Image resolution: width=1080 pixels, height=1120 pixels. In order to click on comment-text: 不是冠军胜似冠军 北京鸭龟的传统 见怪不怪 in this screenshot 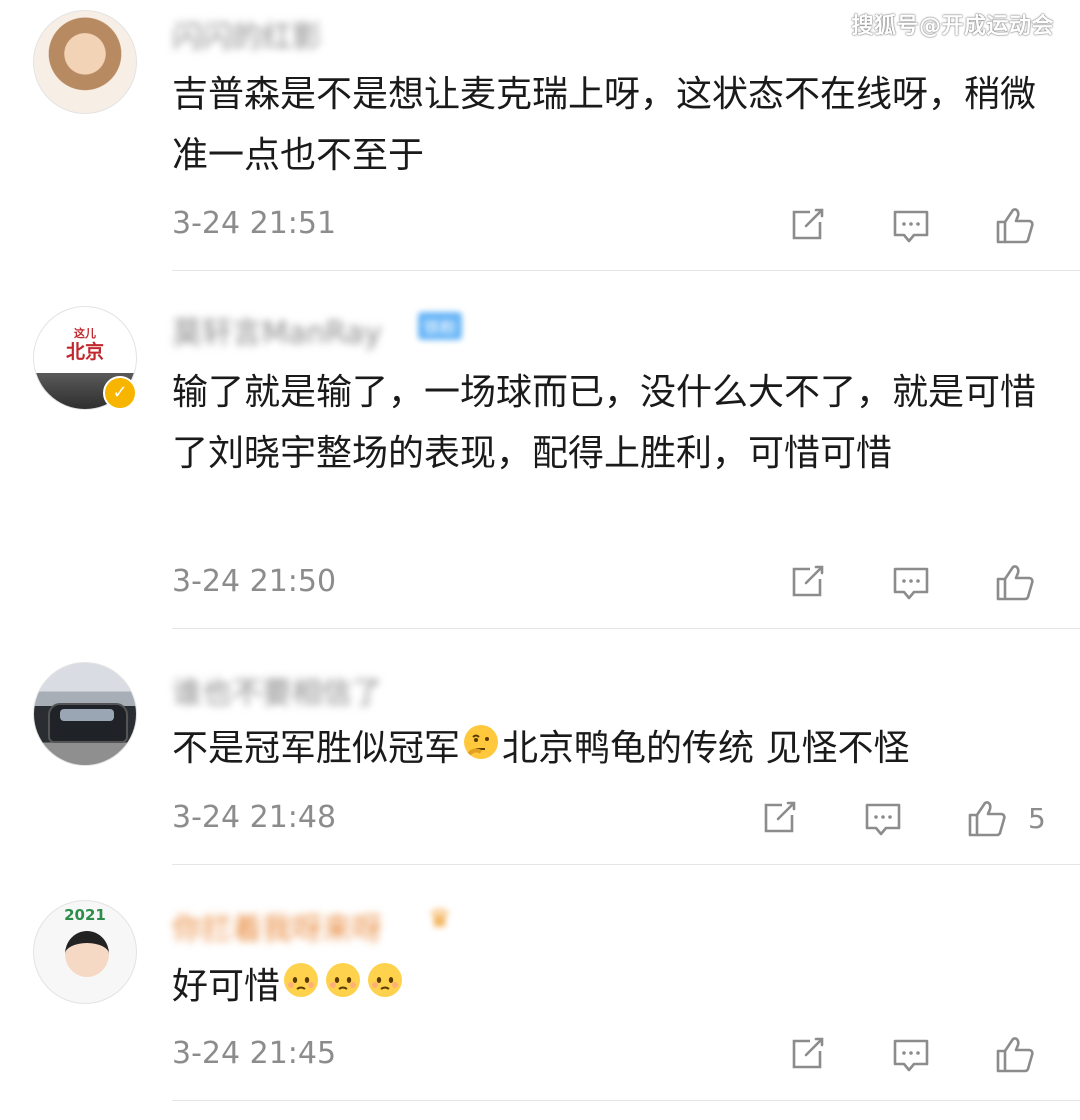, I will do `click(612, 749)`.